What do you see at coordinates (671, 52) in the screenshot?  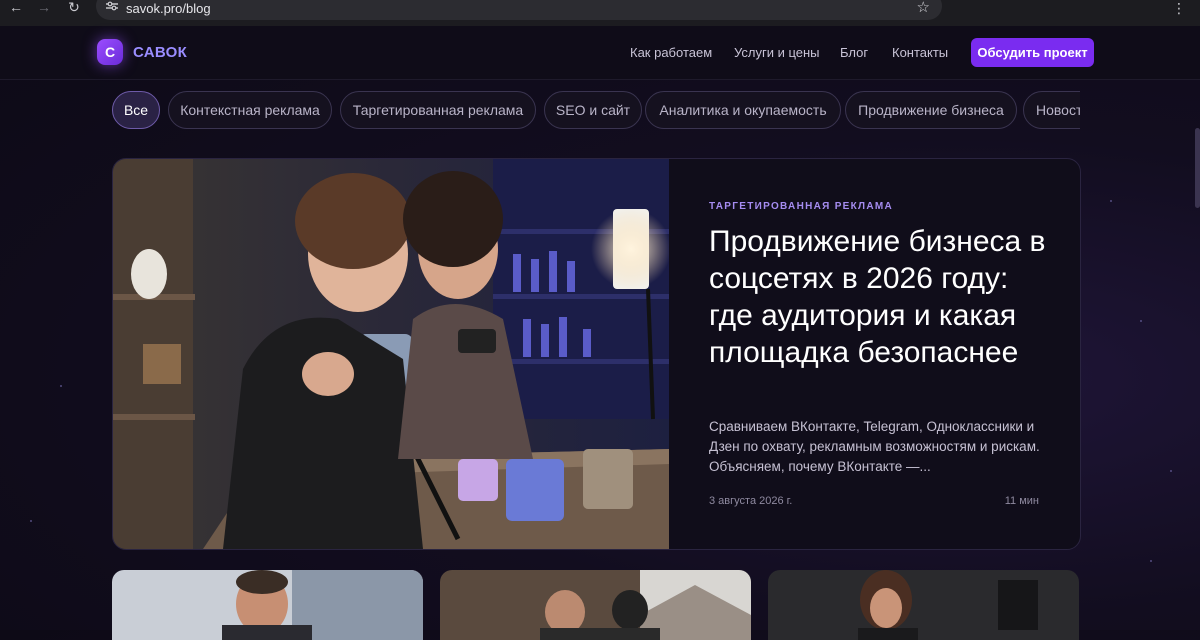 I see `nav-how-we-work: Как работаем` at bounding box center [671, 52].